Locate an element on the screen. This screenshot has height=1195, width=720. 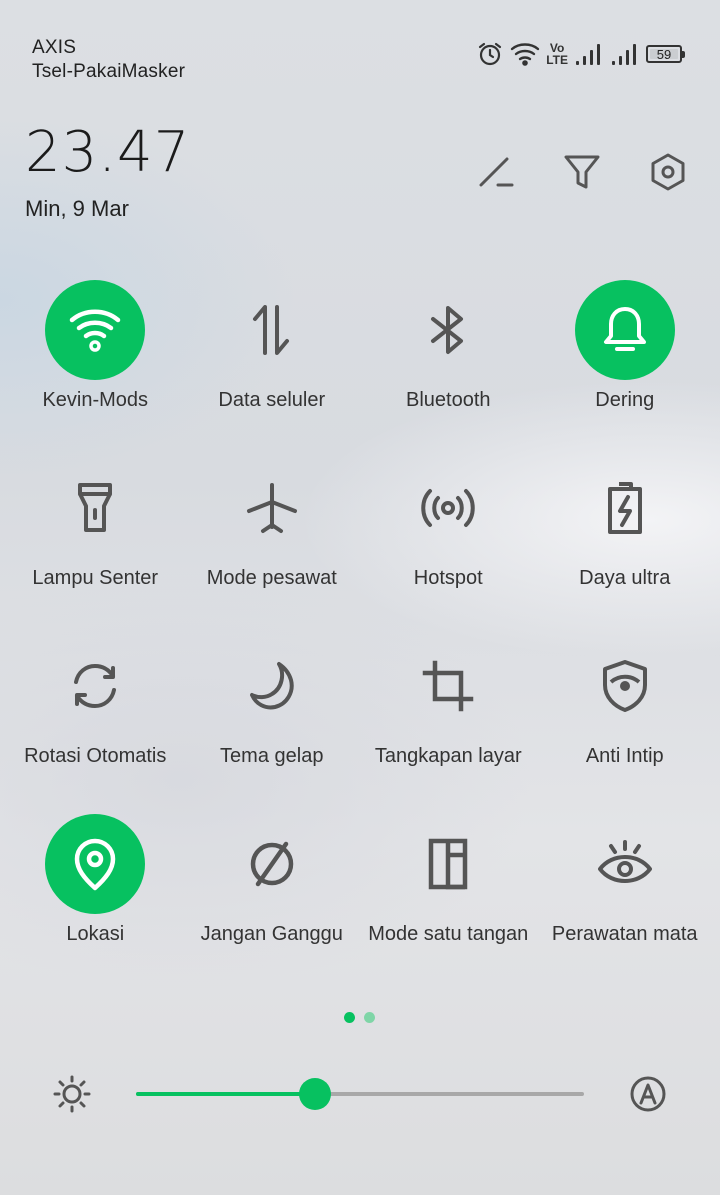
location-icon is located at coordinates (95, 864).